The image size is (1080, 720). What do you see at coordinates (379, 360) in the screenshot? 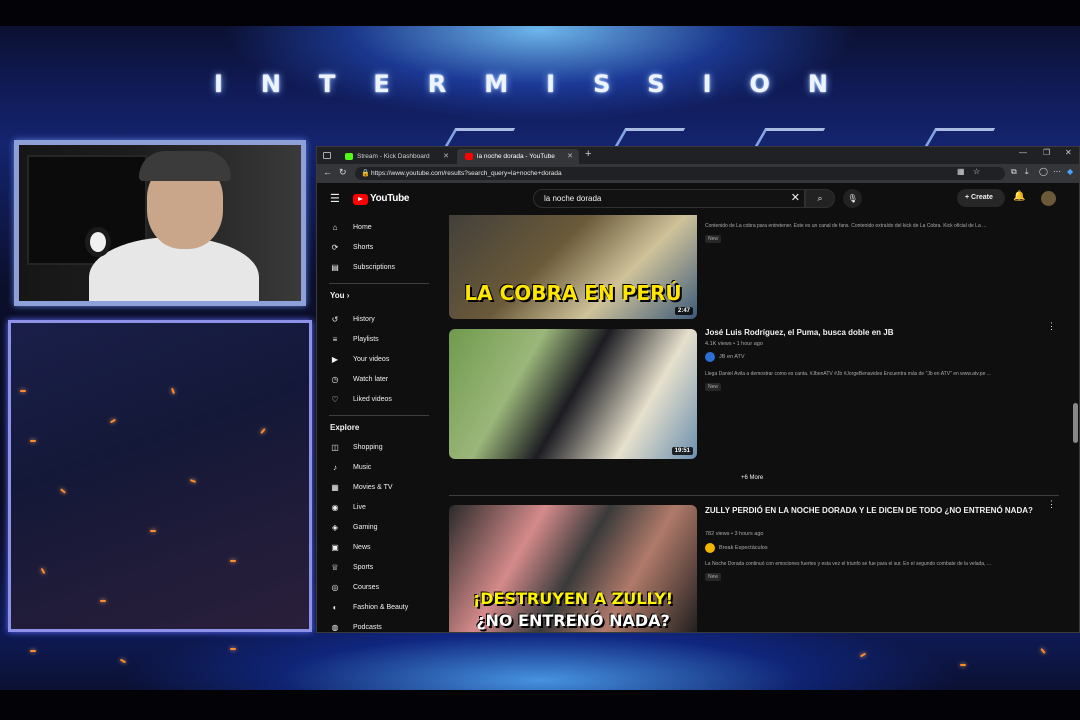
I see `sidebar-item-your-videos: ▶ Your videos` at bounding box center [379, 360].